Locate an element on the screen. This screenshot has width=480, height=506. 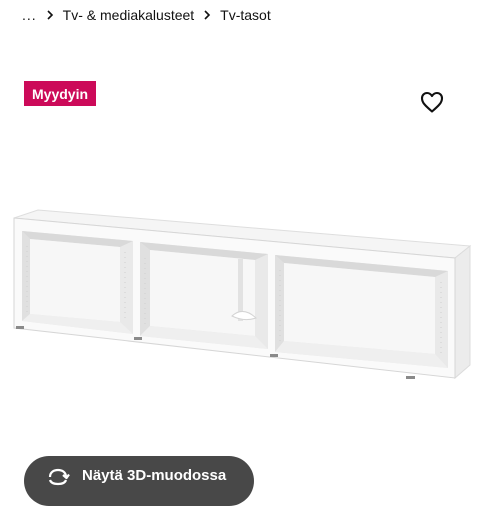
view-in-3d-button: Näytä 3D-muodossa is located at coordinates (139, 481).